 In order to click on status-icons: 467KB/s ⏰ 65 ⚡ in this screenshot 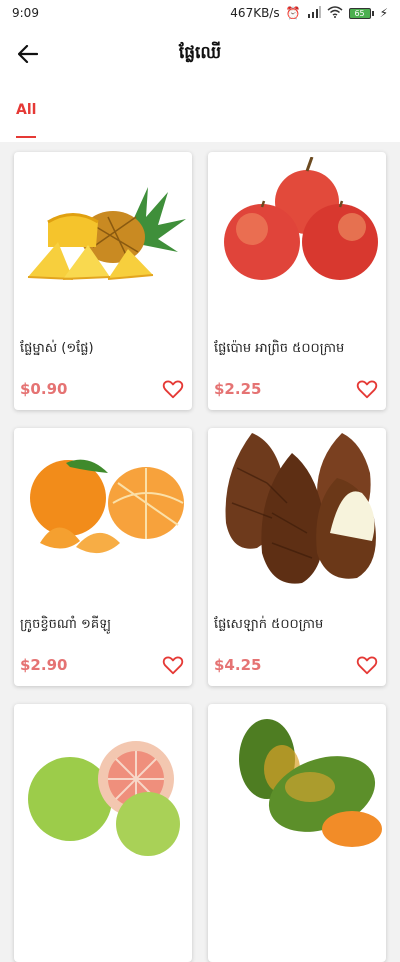, I will do `click(309, 13)`.